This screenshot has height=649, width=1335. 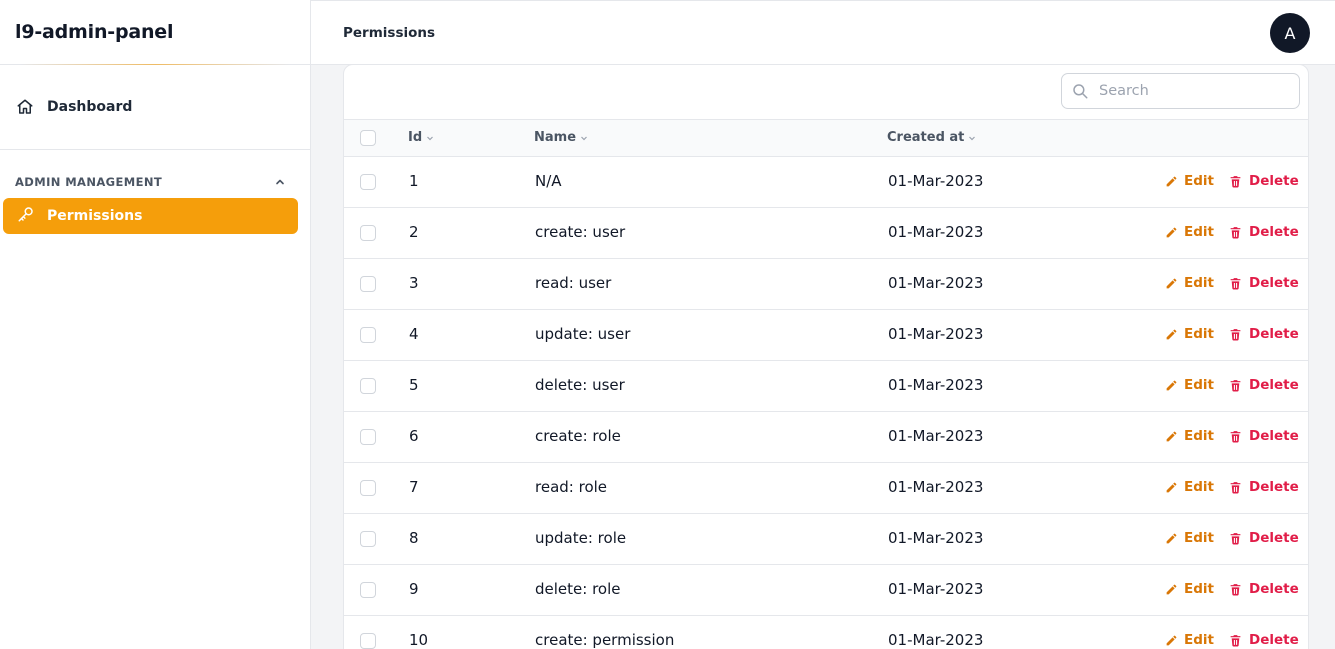 What do you see at coordinates (555, 137) in the screenshot?
I see `column-header-label: Name` at bounding box center [555, 137].